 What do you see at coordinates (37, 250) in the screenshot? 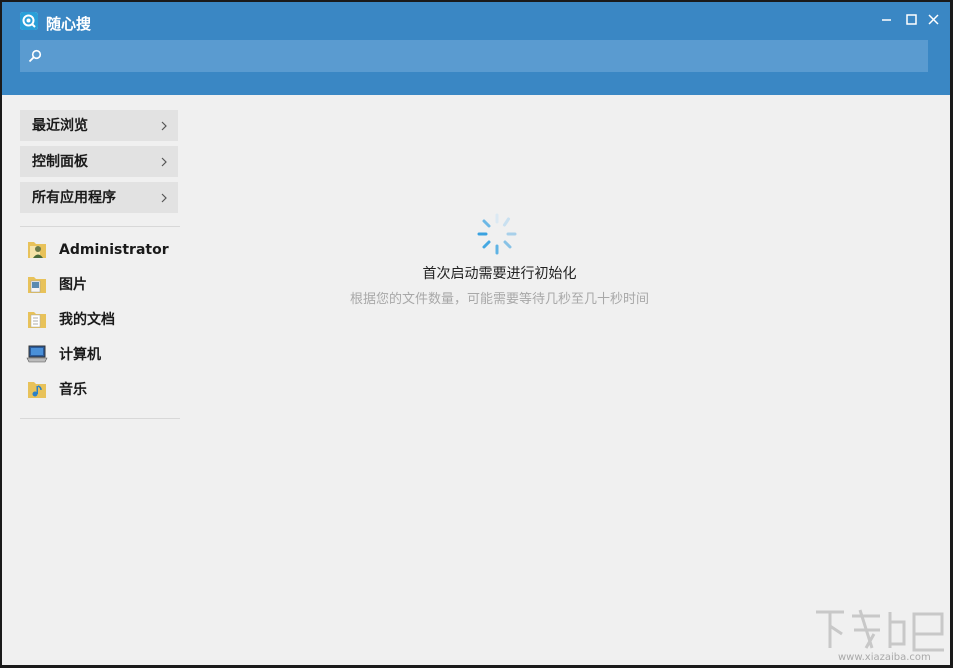
I see `user-folder-icon` at bounding box center [37, 250].